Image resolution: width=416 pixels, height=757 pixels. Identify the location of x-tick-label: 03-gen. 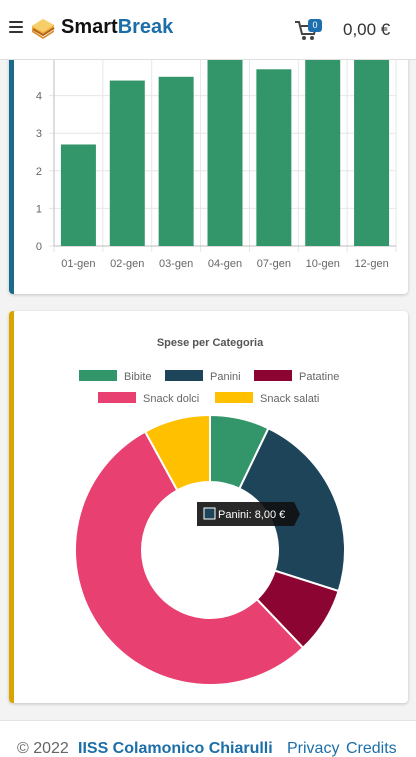
(176, 264).